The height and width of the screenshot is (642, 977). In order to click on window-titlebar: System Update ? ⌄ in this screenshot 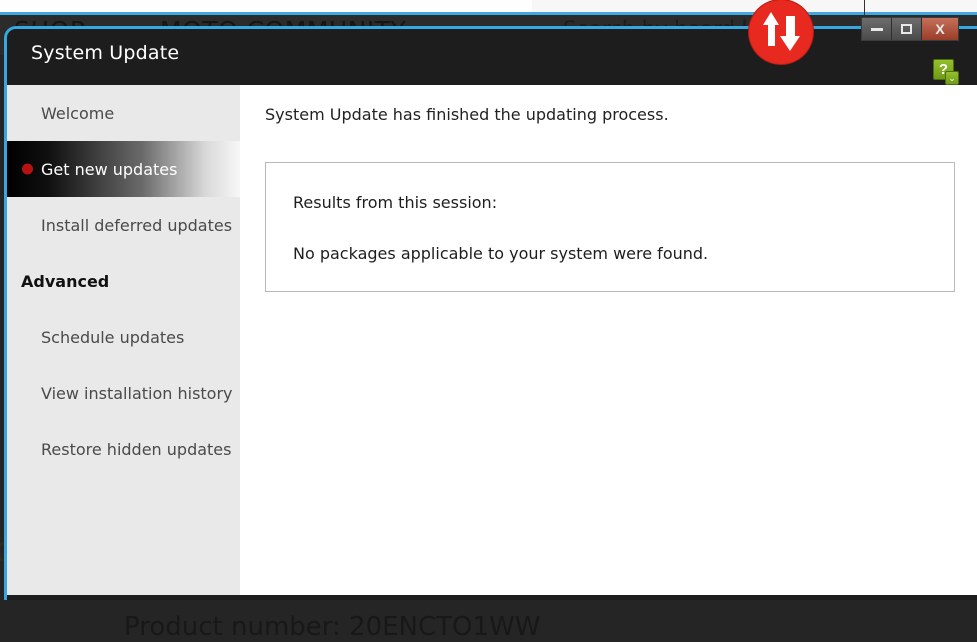, I will do `click(492, 57)`.